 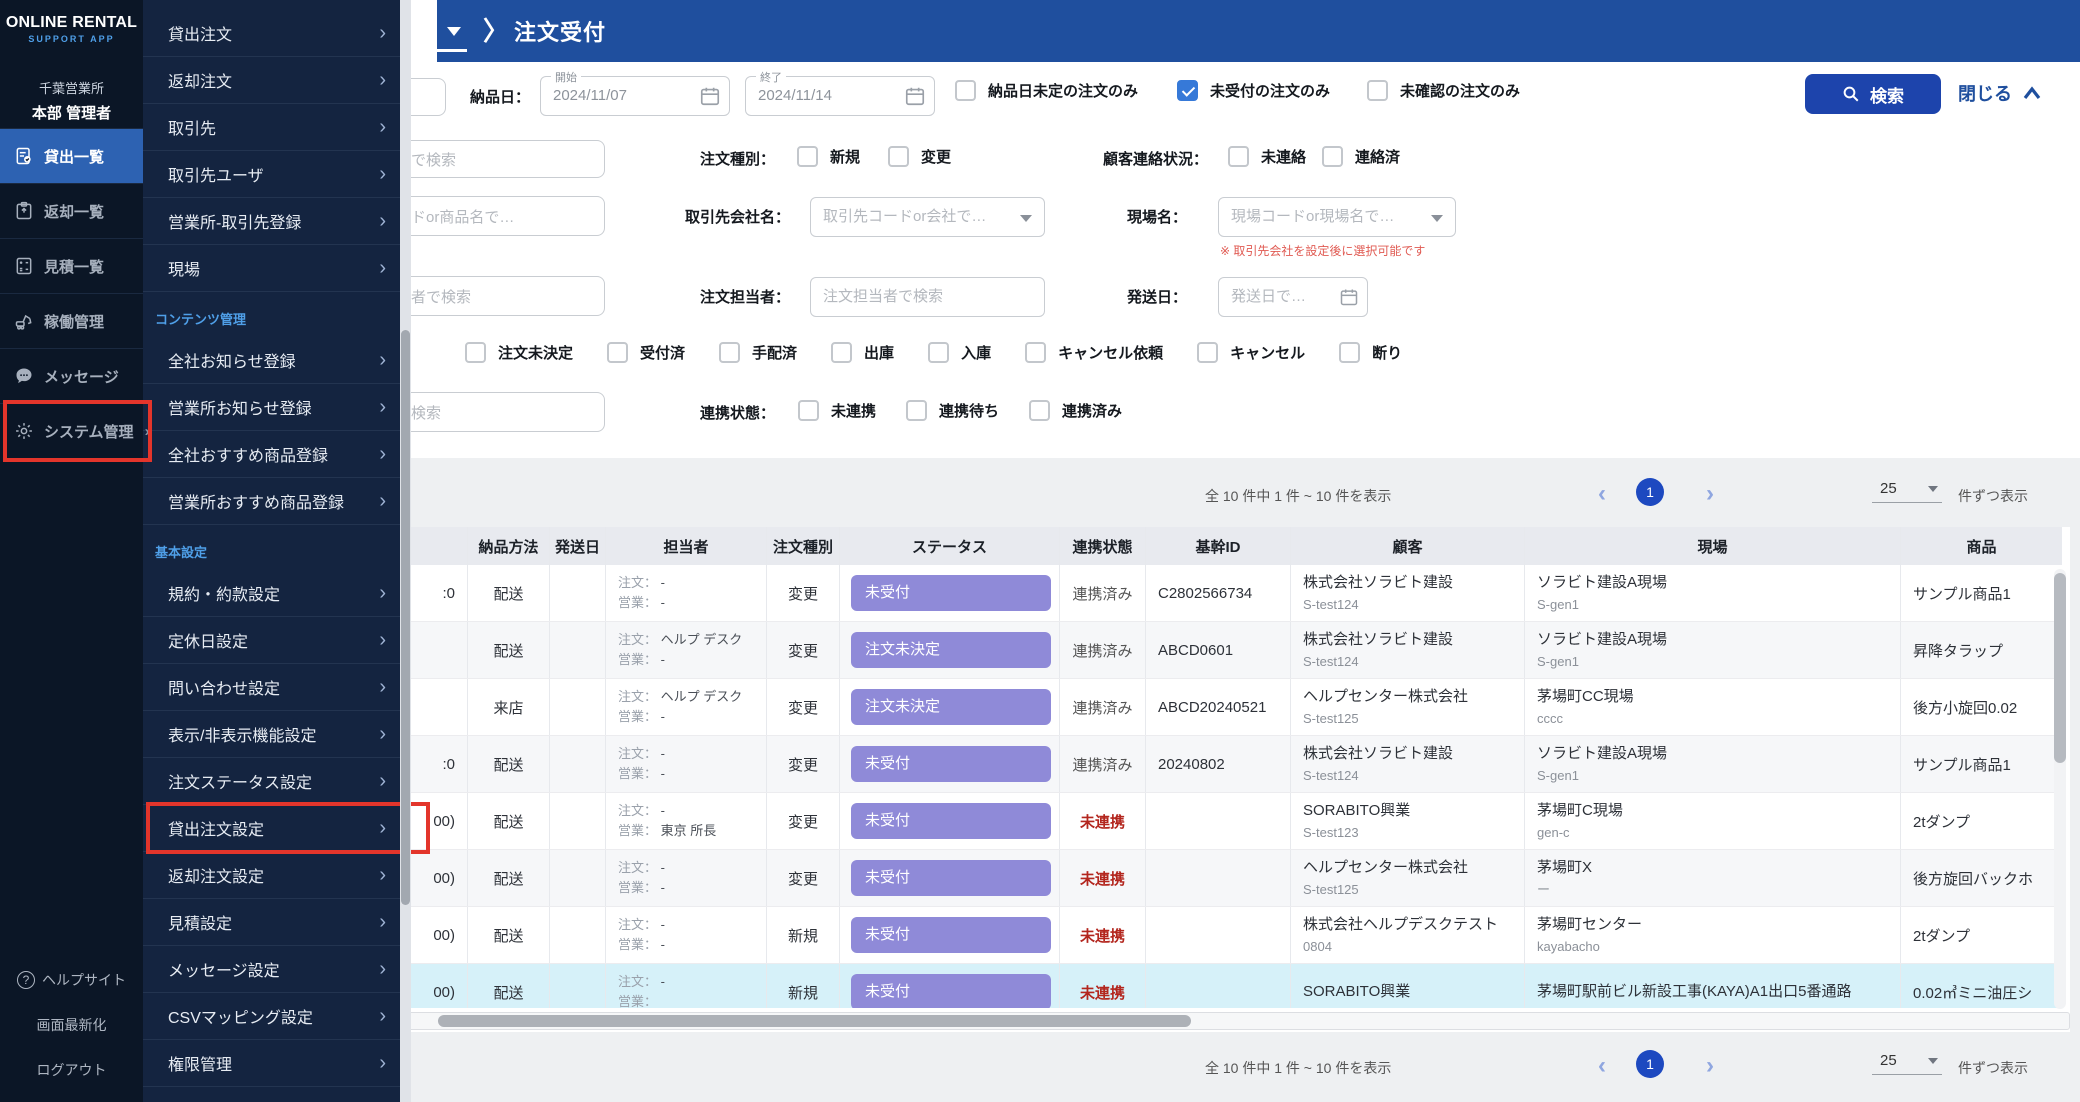 I want to click on person-order-label: 注文：, so click(x=638, y=582).